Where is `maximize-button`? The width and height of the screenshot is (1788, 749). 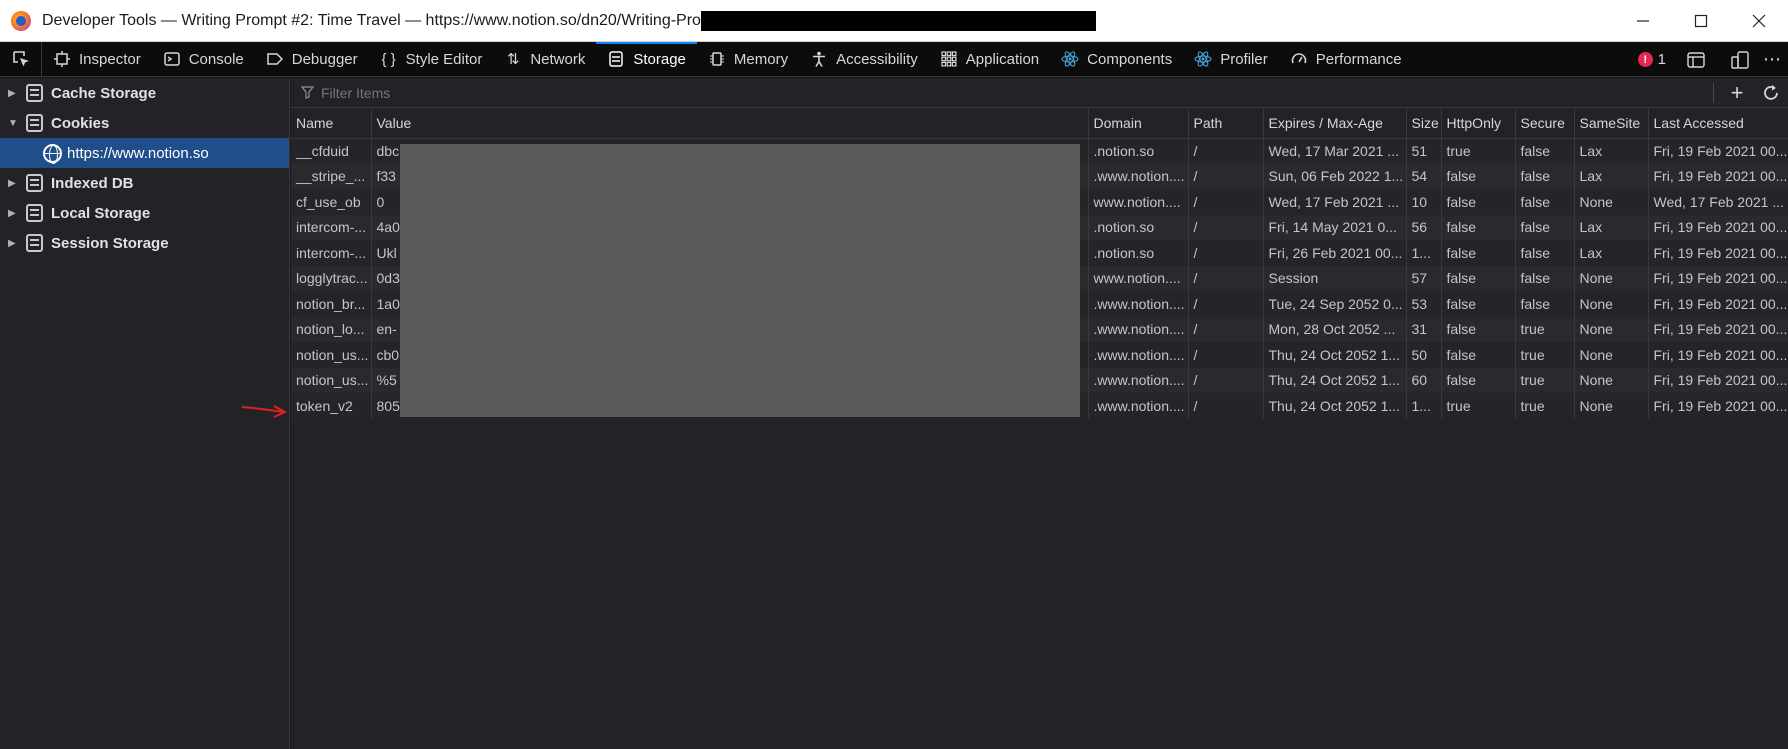 maximize-button is located at coordinates (1701, 21).